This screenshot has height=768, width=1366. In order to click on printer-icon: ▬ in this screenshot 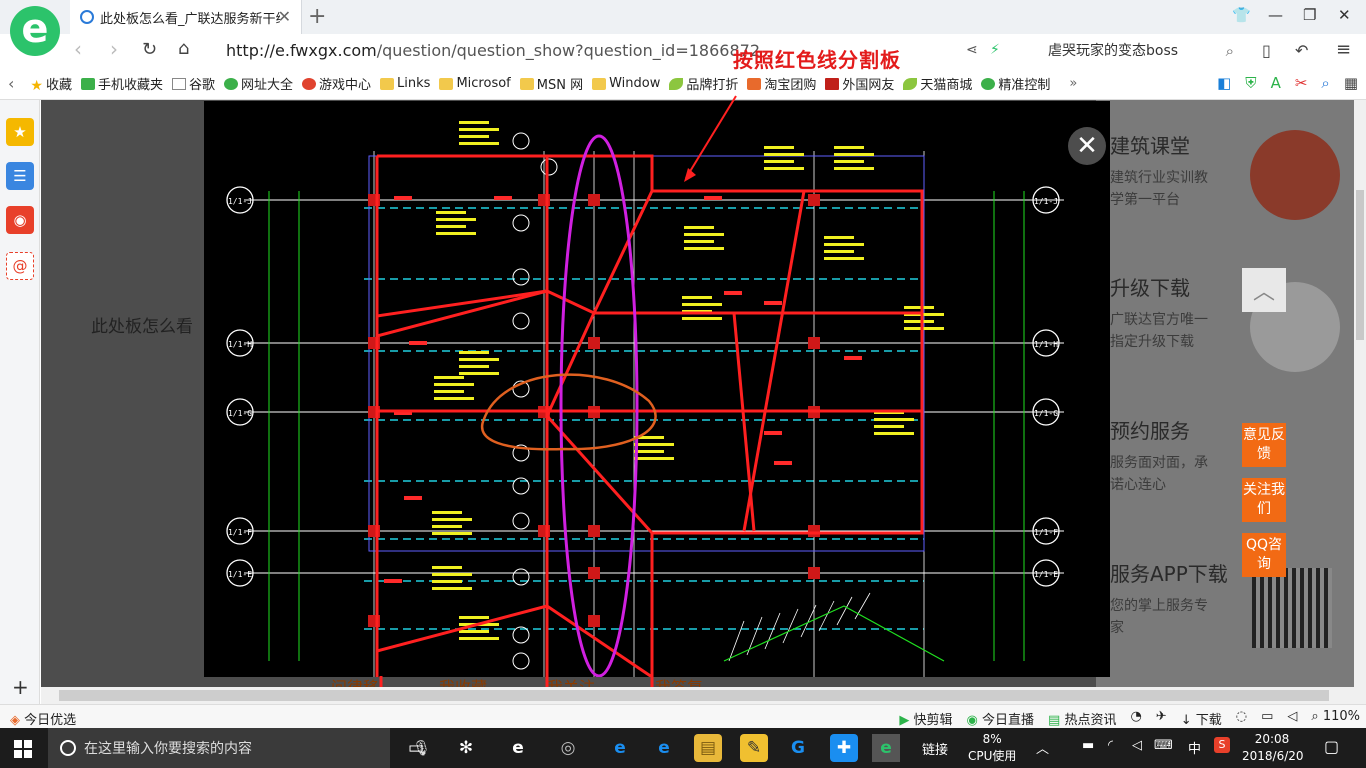, I will do `click(1088, 745)`.